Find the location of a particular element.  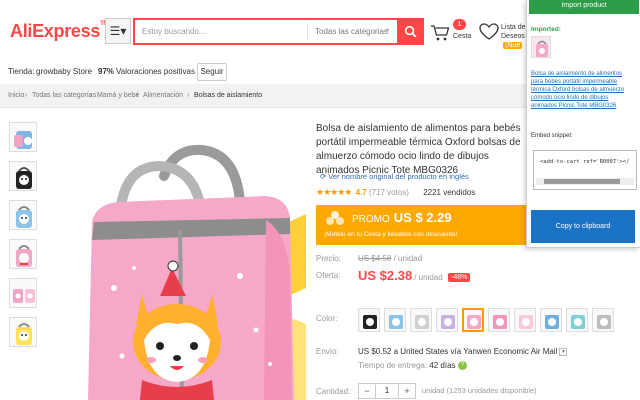

light-pink-bag-swatch-image is located at coordinates (526, 322).